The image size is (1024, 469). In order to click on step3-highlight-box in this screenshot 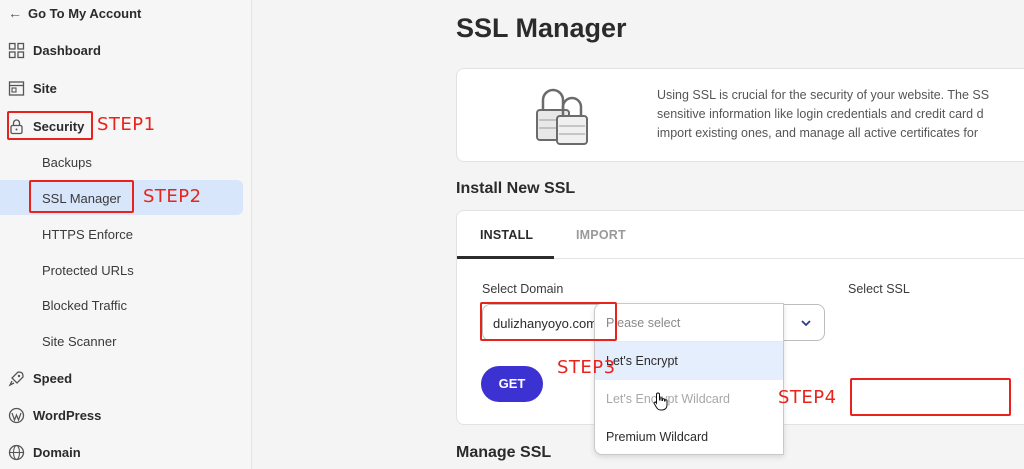, I will do `click(548, 321)`.